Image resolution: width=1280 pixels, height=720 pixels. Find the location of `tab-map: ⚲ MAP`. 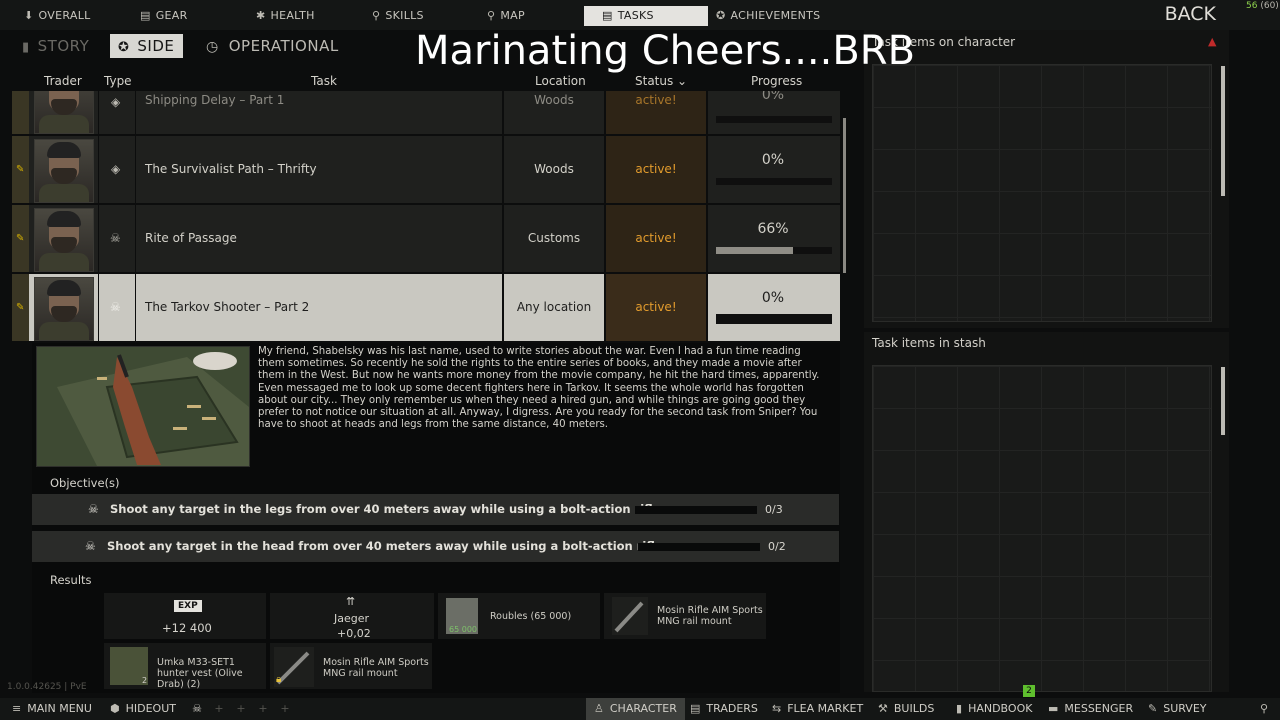

tab-map: ⚲ MAP is located at coordinates (527, 16).